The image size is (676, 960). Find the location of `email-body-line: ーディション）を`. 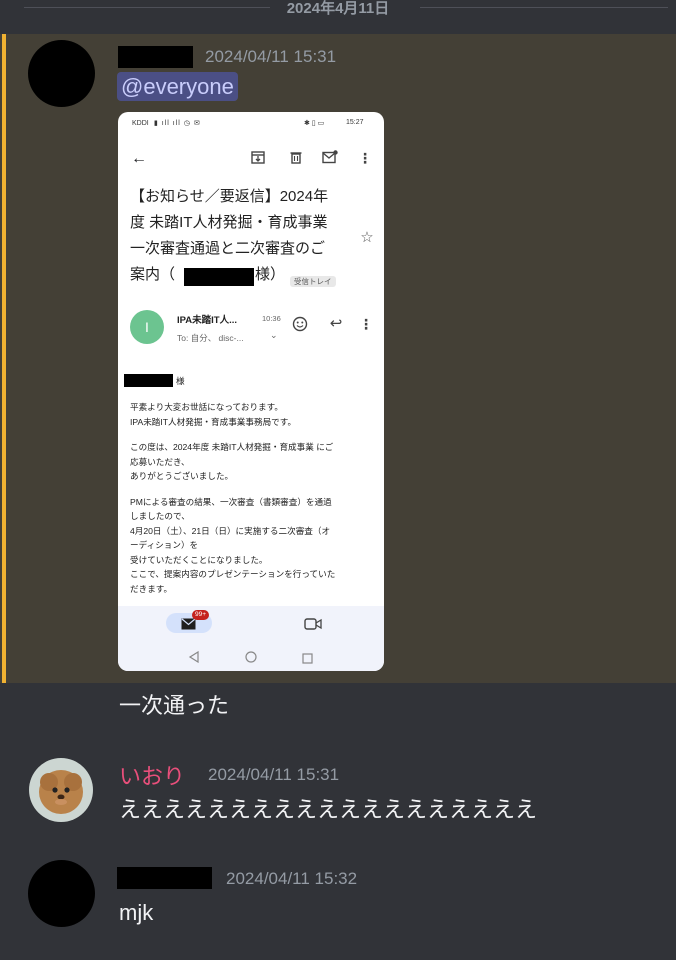

email-body-line: ーディション）を is located at coordinates (164, 545).